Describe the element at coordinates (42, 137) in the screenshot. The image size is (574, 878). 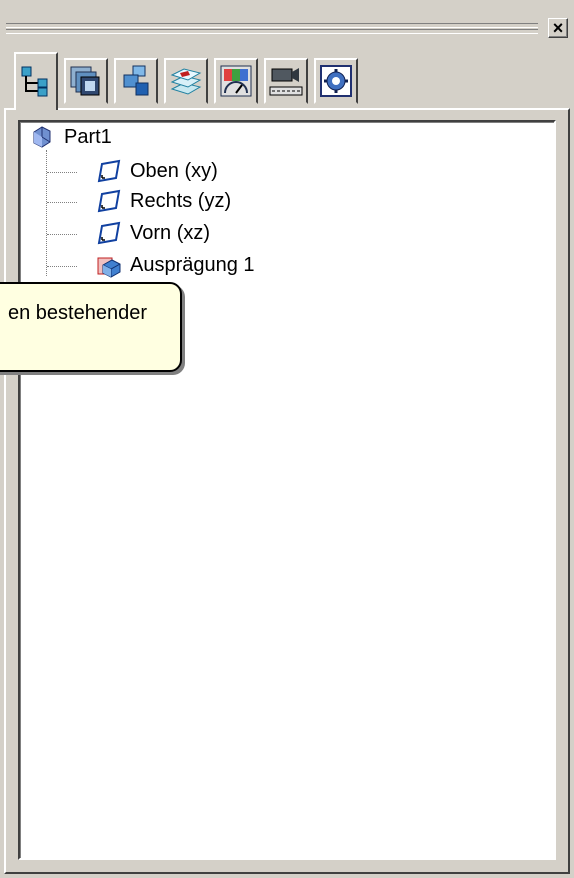
I see `part-icon` at that location.